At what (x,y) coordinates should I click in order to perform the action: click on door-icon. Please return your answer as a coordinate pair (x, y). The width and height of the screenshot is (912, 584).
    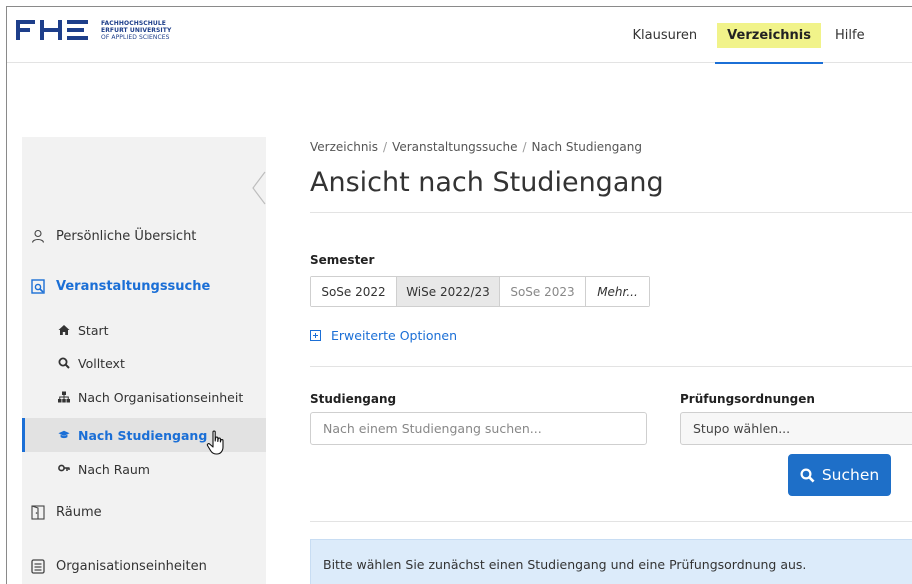
    Looking at the image, I should click on (38, 512).